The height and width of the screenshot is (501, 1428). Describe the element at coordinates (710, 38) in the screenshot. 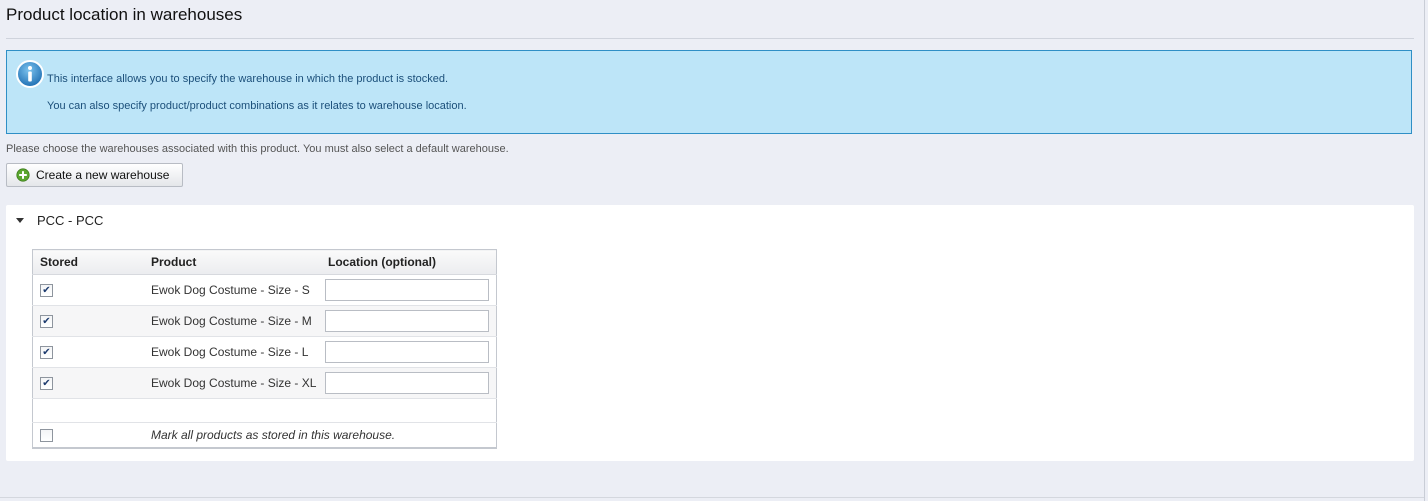

I see `title-divider` at that location.